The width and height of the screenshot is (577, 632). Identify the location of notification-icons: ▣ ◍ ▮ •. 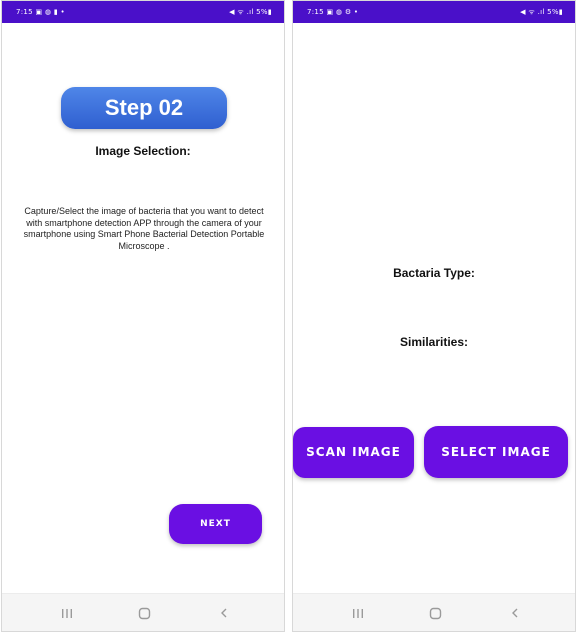
(50, 12).